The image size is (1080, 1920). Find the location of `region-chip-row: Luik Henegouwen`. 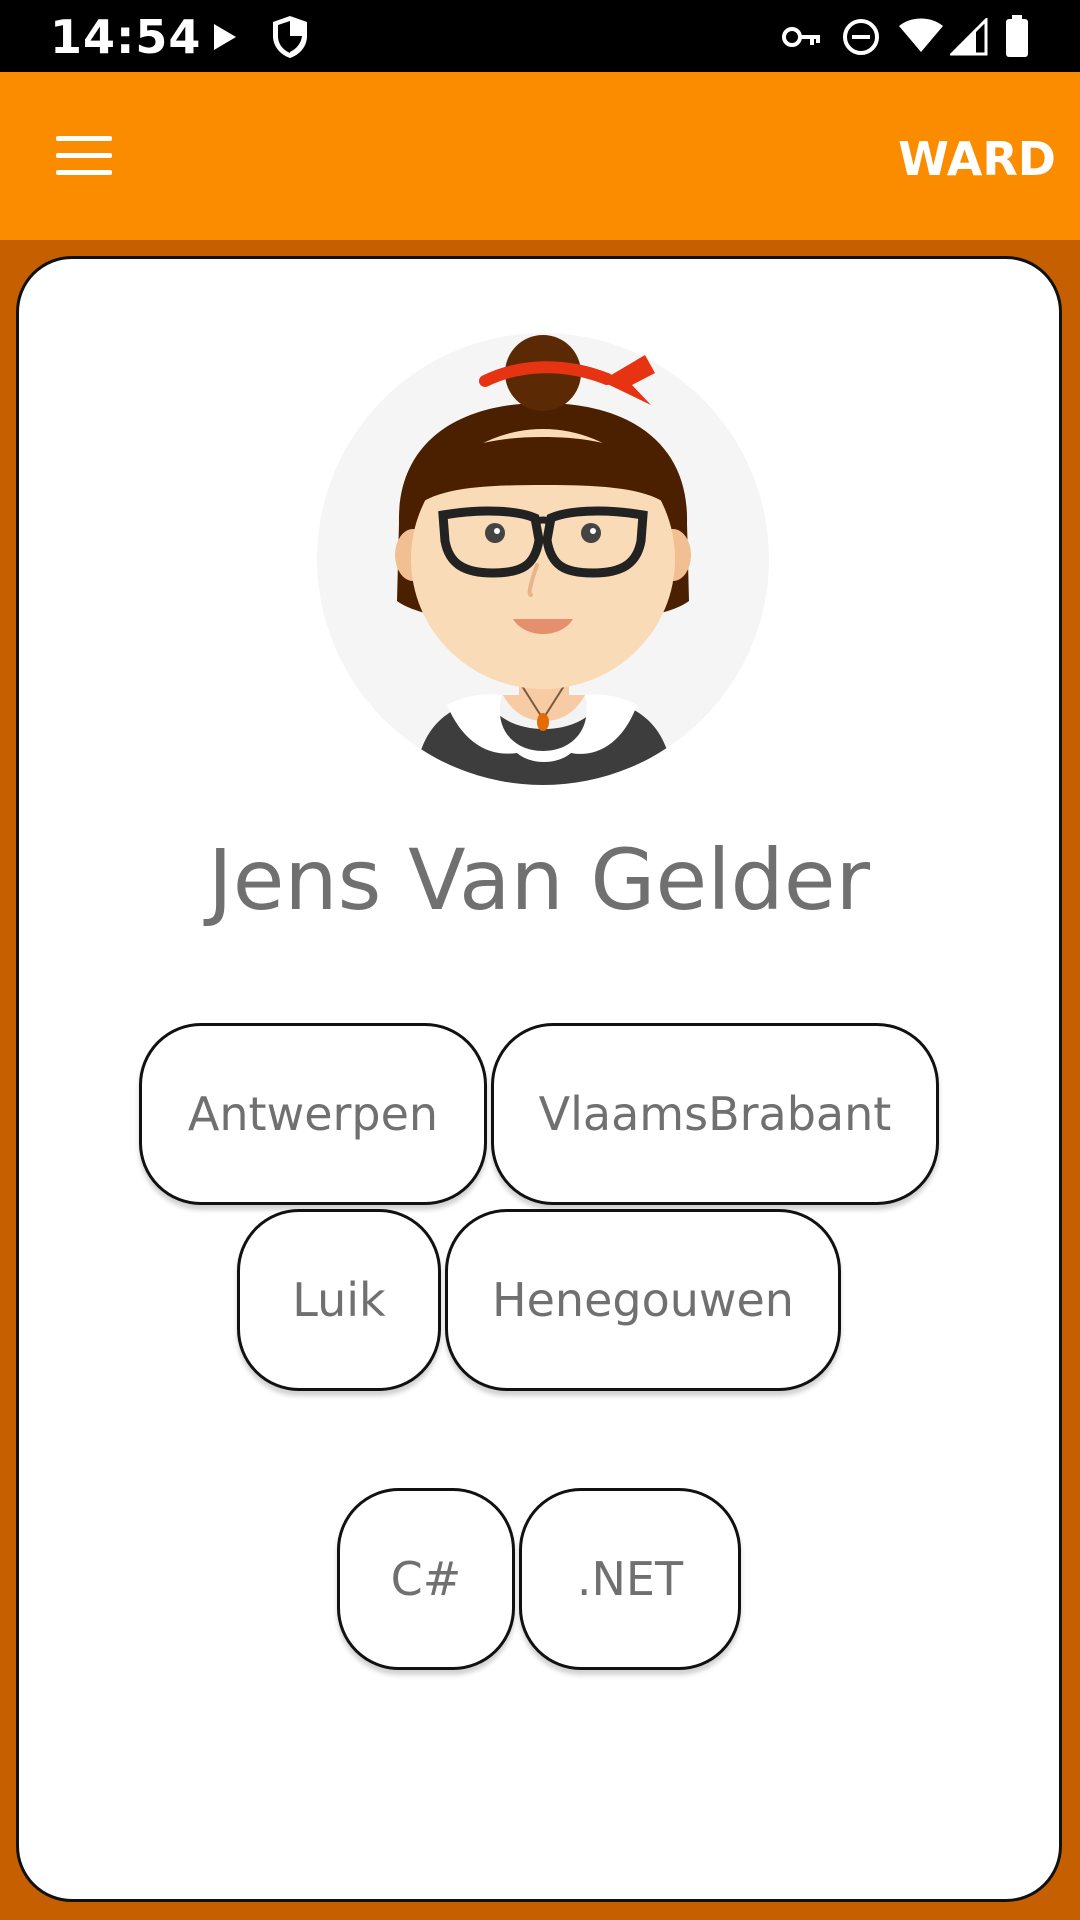

region-chip-row: Luik Henegouwen is located at coordinates (539, 1300).